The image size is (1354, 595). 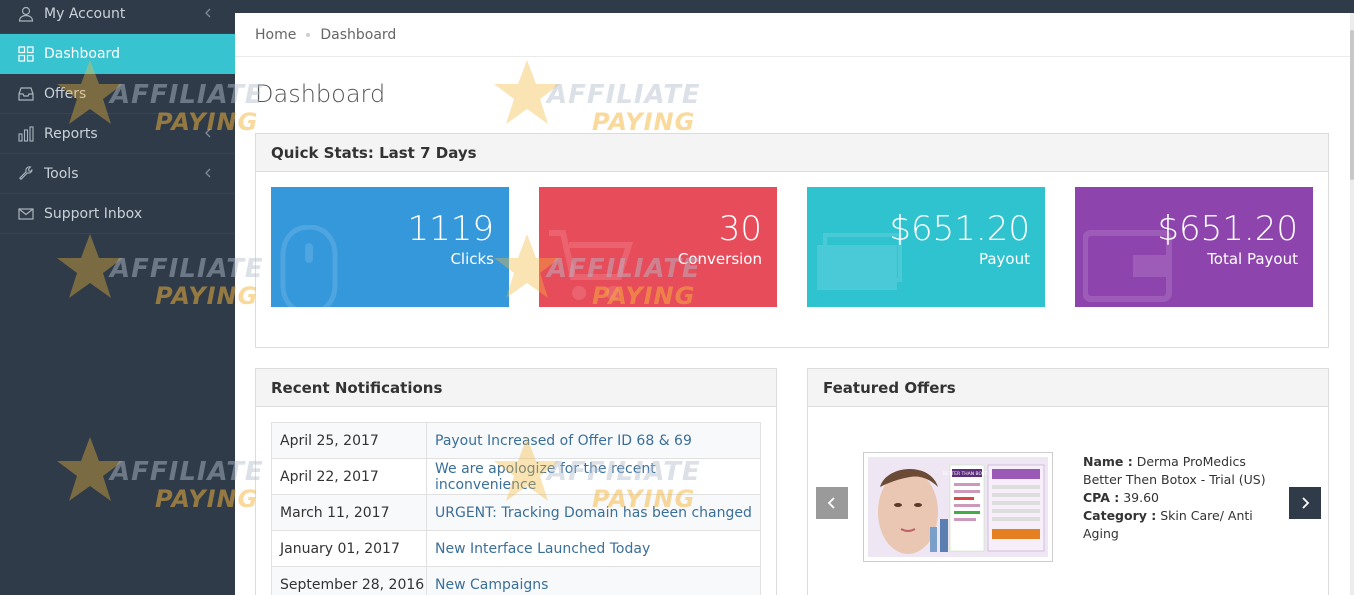 I want to click on breadcrumb-separator, so click(x=308, y=34).